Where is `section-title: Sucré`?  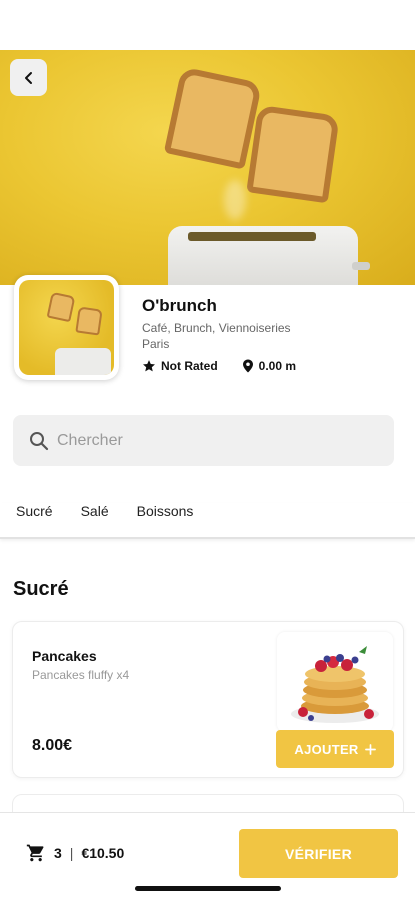
section-title: Sucré is located at coordinates (41, 589).